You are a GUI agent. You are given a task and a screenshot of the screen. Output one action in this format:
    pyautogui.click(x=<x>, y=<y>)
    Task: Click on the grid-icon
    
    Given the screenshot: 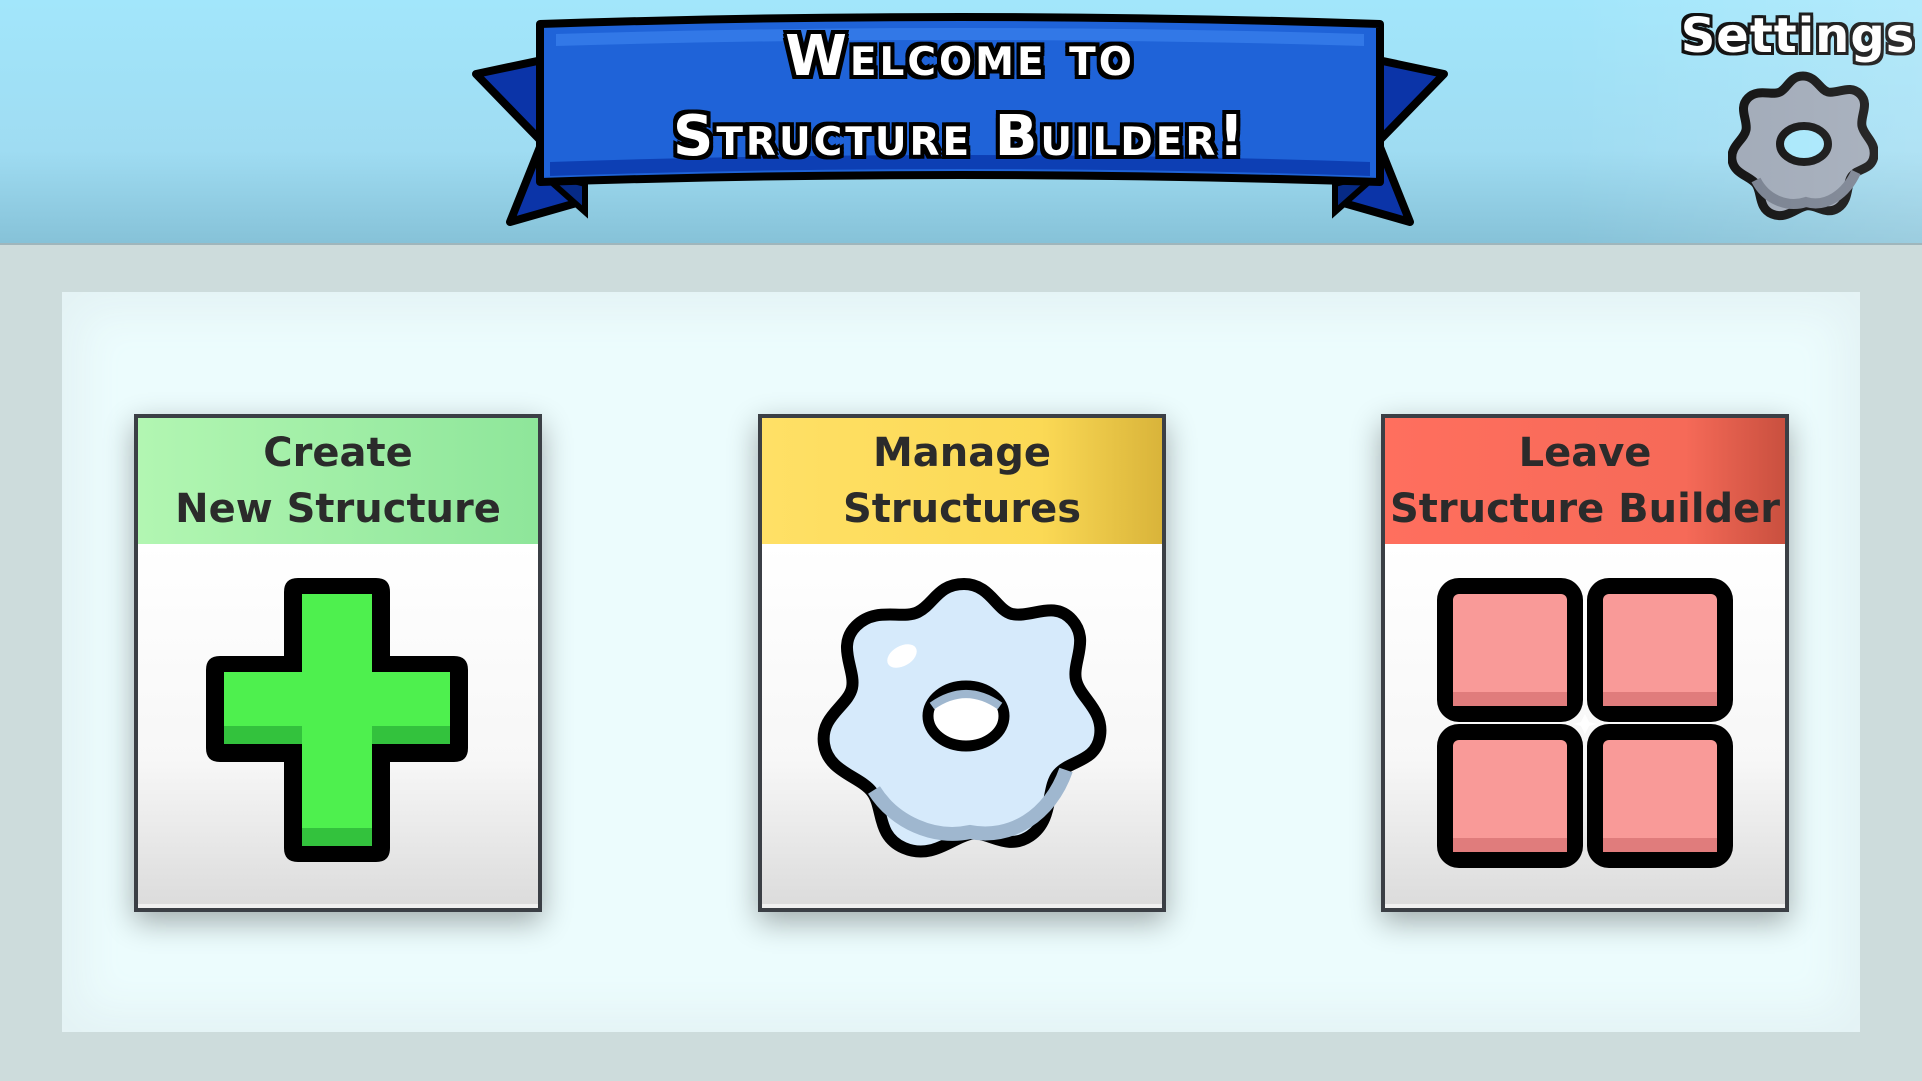 What is the action you would take?
    pyautogui.click(x=1585, y=723)
    